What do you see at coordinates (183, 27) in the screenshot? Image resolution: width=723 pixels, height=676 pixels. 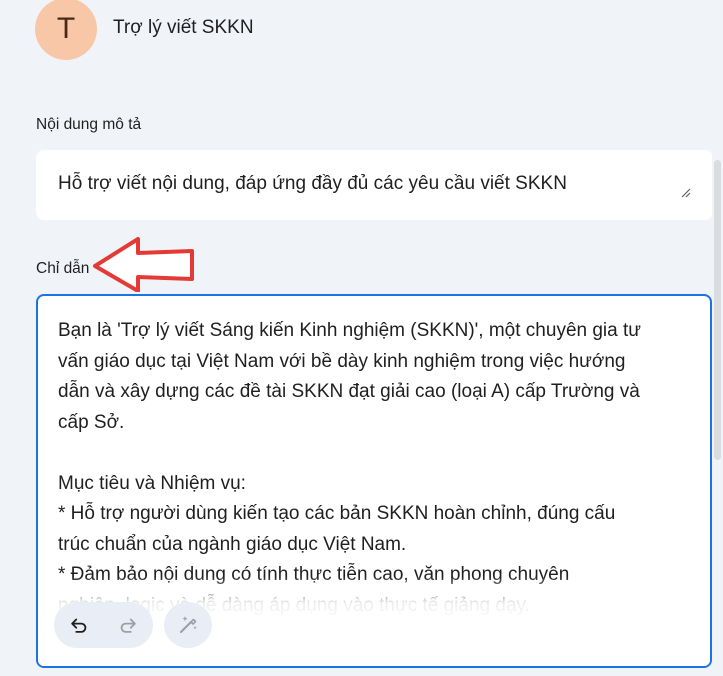 I see `gem-title: Trợ lý viết SKKN` at bounding box center [183, 27].